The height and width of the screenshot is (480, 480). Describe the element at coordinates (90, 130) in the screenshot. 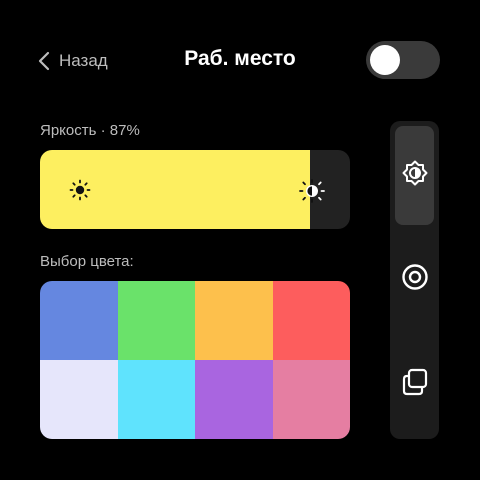

I see `brightness-label: Яркость · 87%` at that location.